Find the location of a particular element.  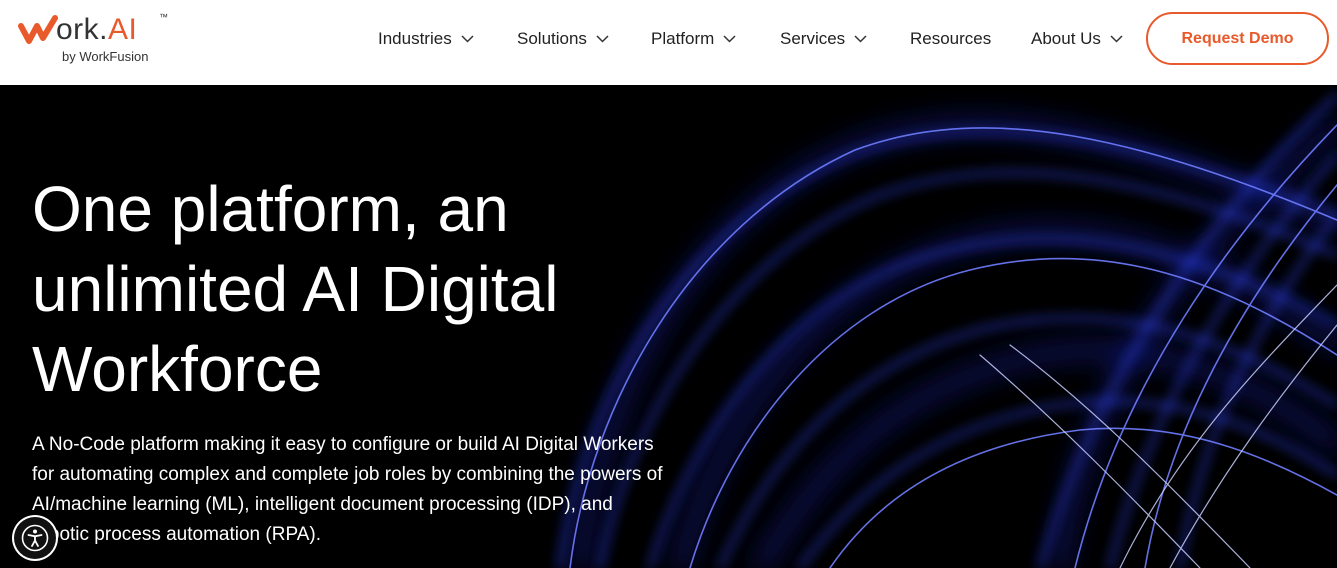

nav-item-resources: Resources is located at coordinates (950, 39).